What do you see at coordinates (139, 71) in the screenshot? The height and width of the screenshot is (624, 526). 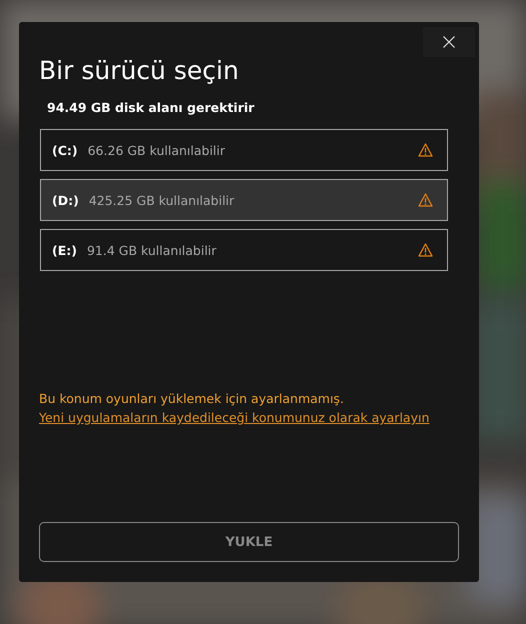 I see `dialog-title: Bir sürücü seçin` at bounding box center [139, 71].